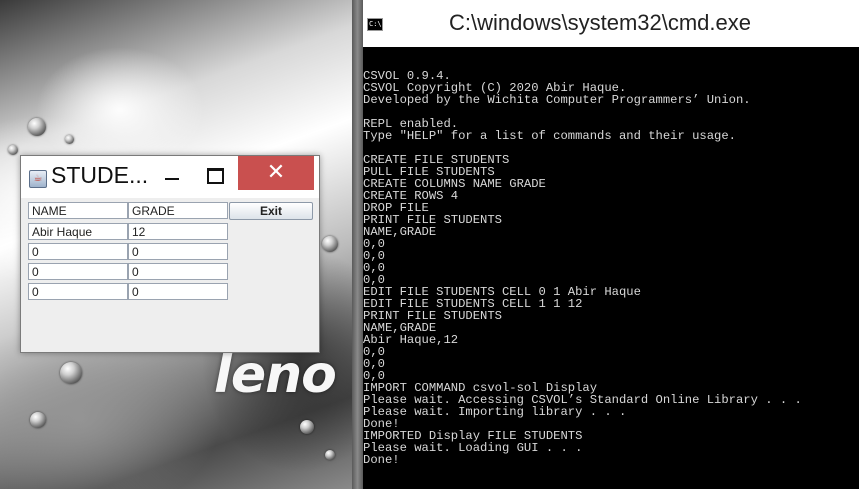  What do you see at coordinates (275, 375) in the screenshot?
I see `brand-logo: leno` at bounding box center [275, 375].